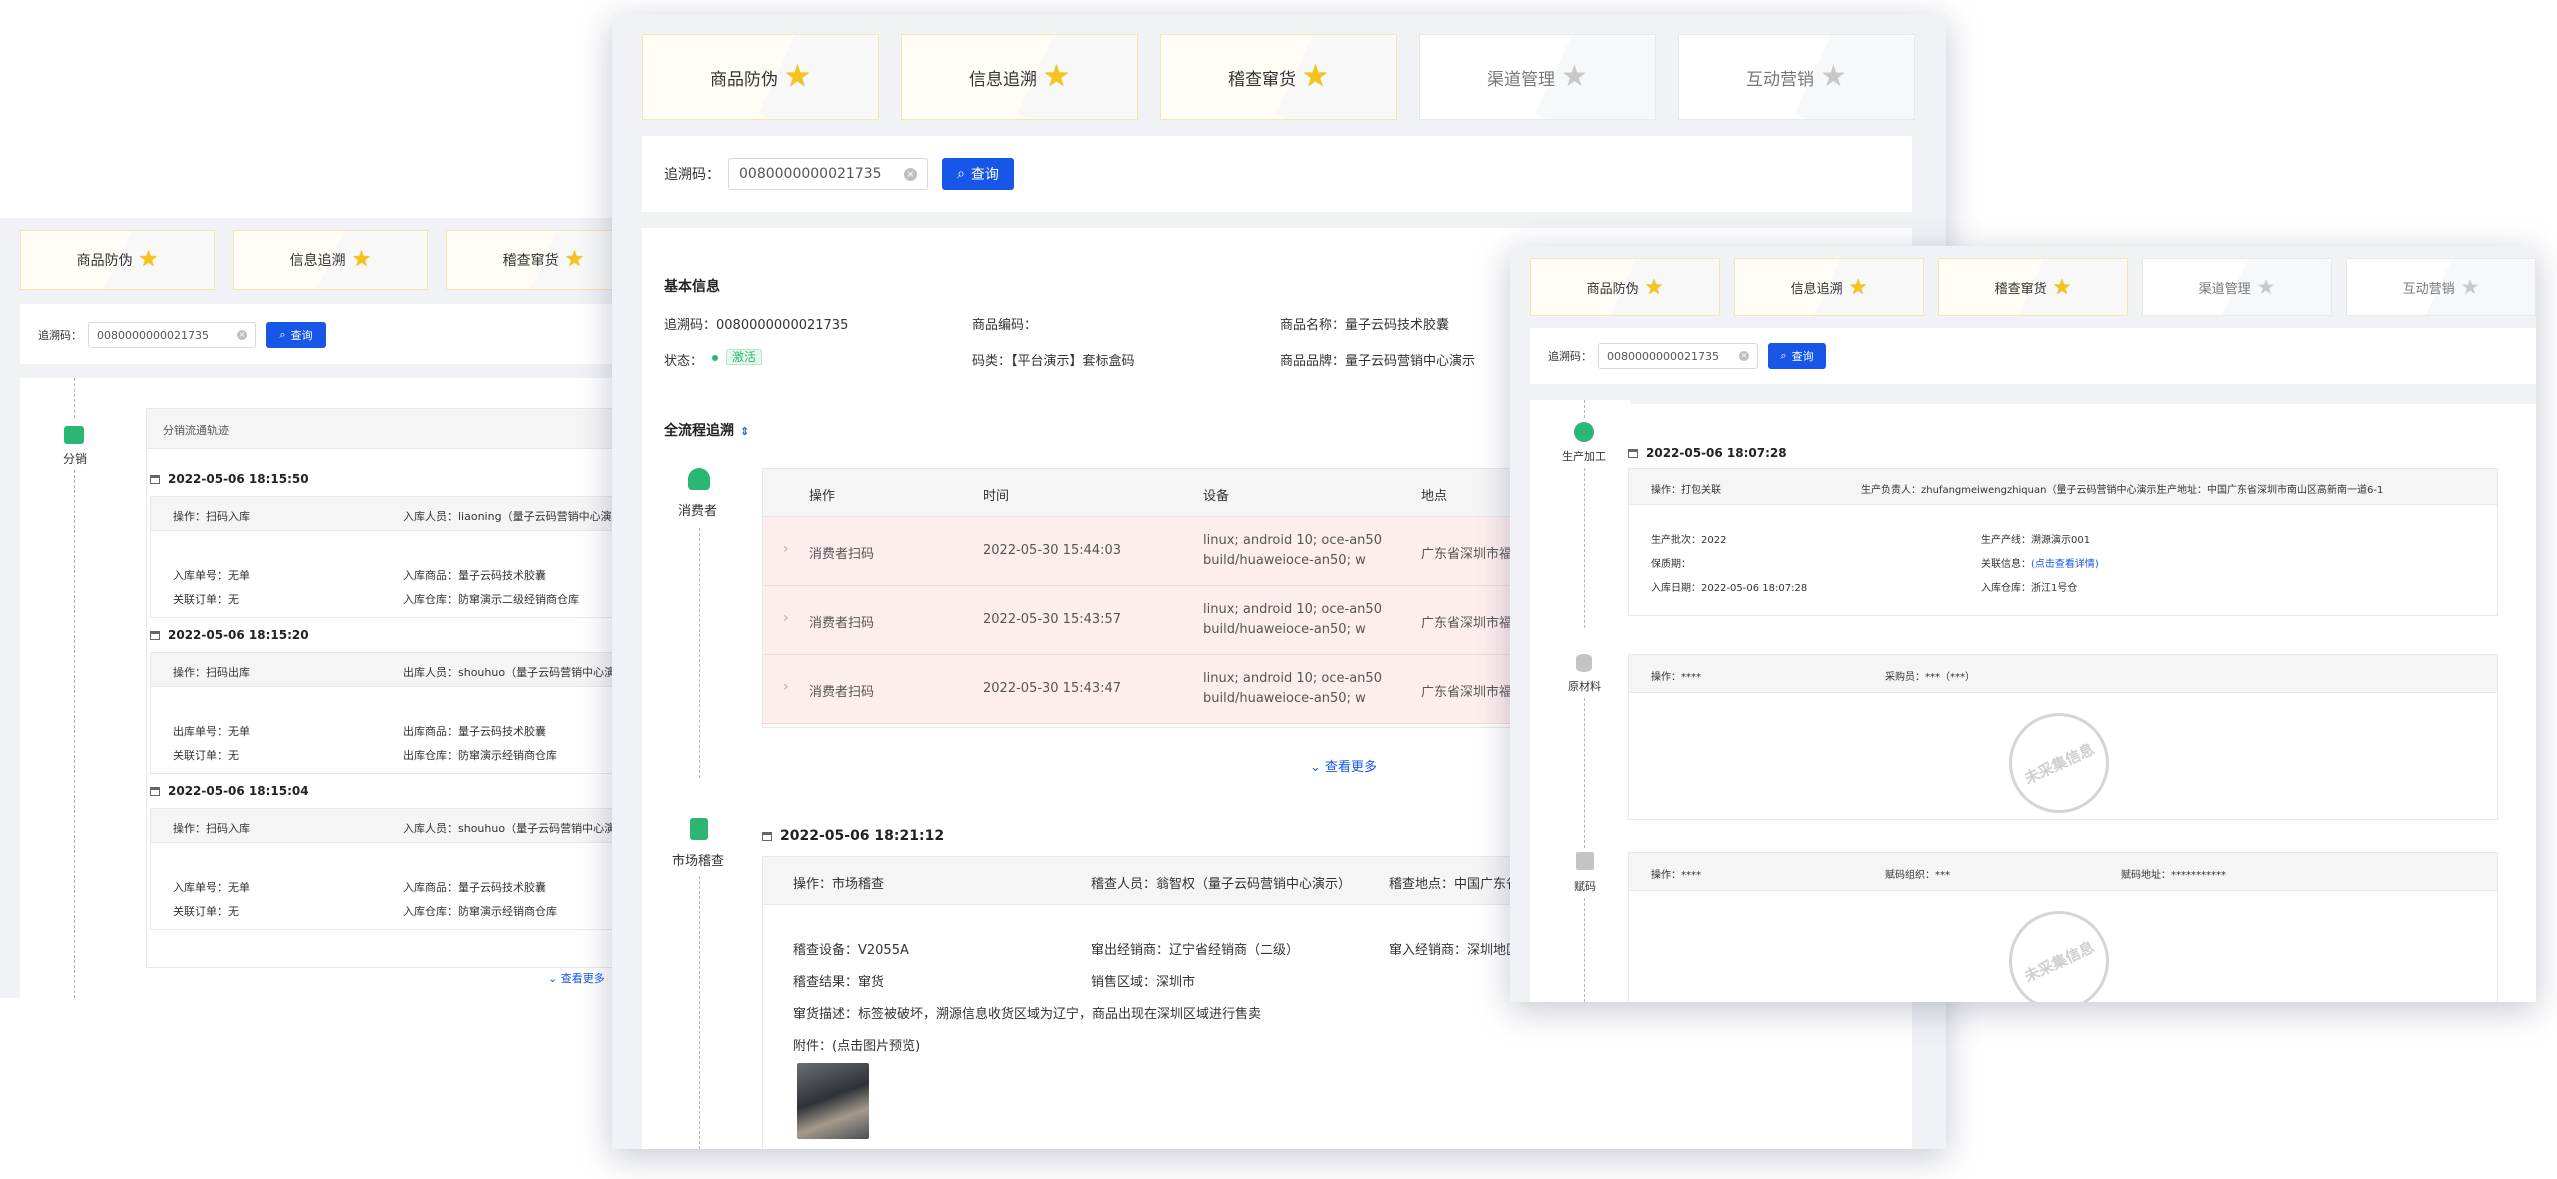 The height and width of the screenshot is (1179, 2557). Describe the element at coordinates (60, 335) in the screenshot. I see `search-label: 追溯码：` at that location.